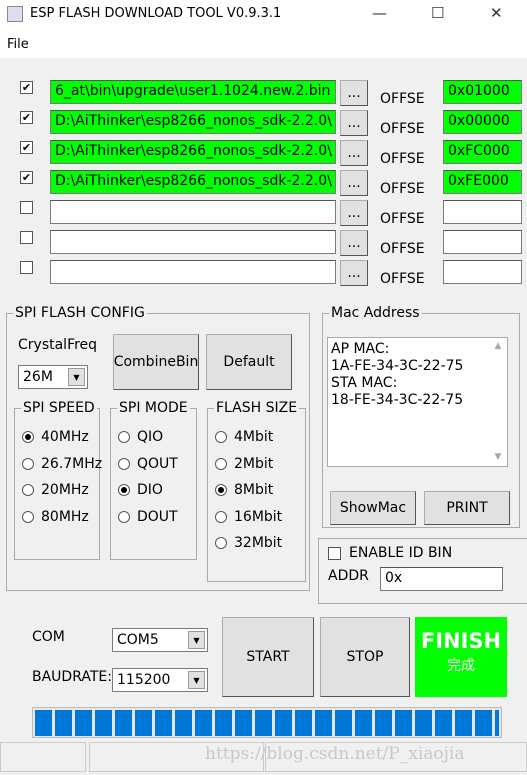  What do you see at coordinates (379, 13) in the screenshot?
I see `minimize-button: —` at bounding box center [379, 13].